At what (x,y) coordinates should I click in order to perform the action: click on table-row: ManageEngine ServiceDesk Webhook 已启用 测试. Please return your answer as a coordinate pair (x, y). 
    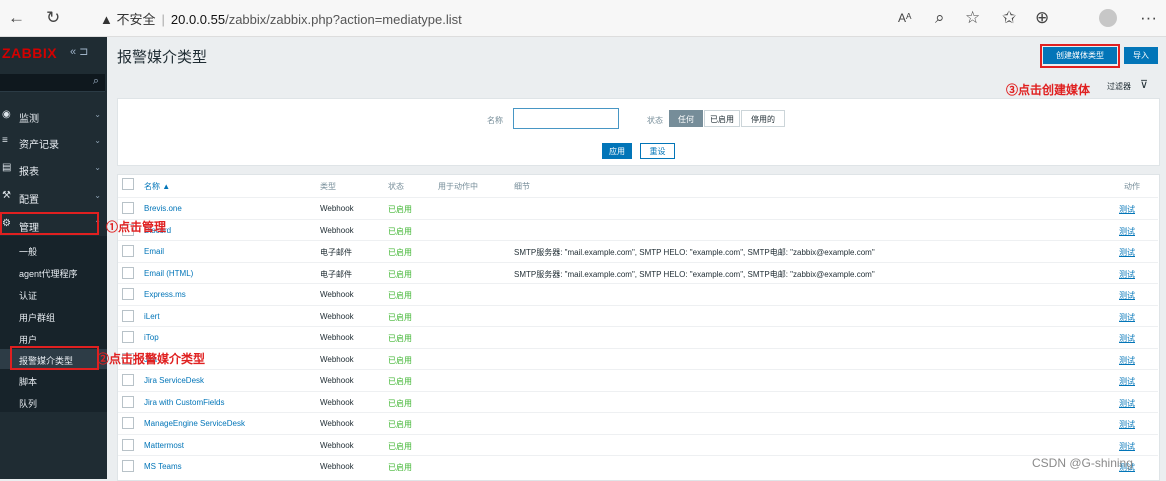
    Looking at the image, I should click on (638, 423).